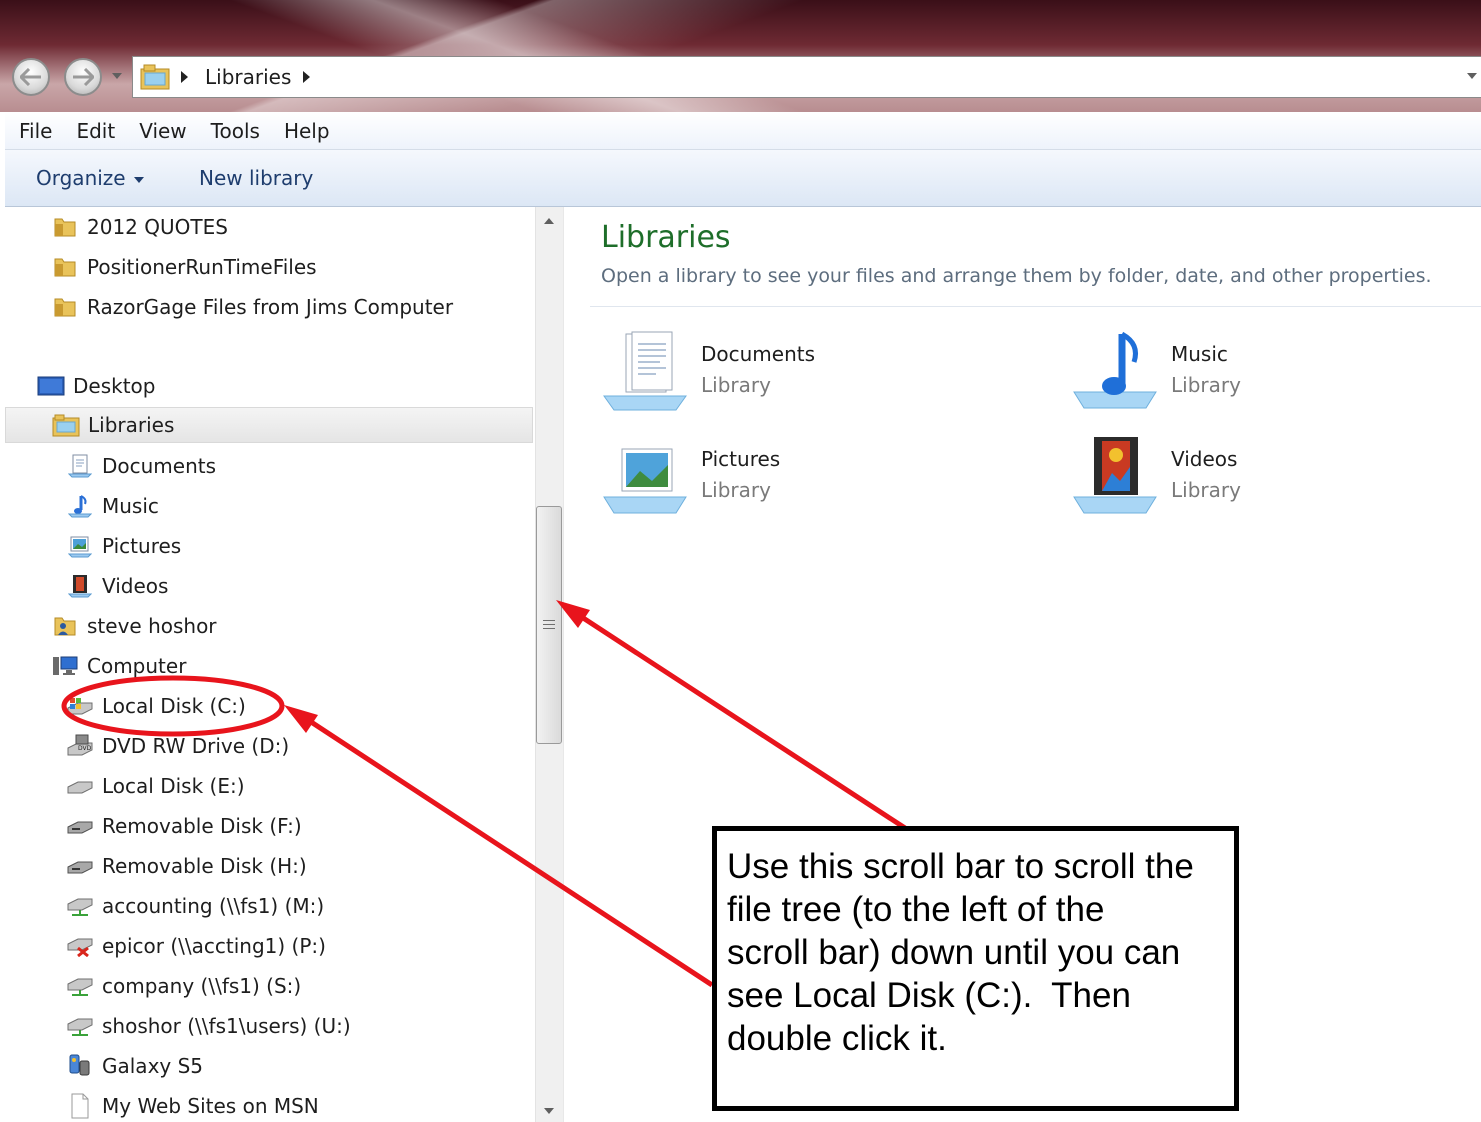 Image resolution: width=1481 pixels, height=1122 pixels. I want to click on desktop-icon, so click(51, 386).